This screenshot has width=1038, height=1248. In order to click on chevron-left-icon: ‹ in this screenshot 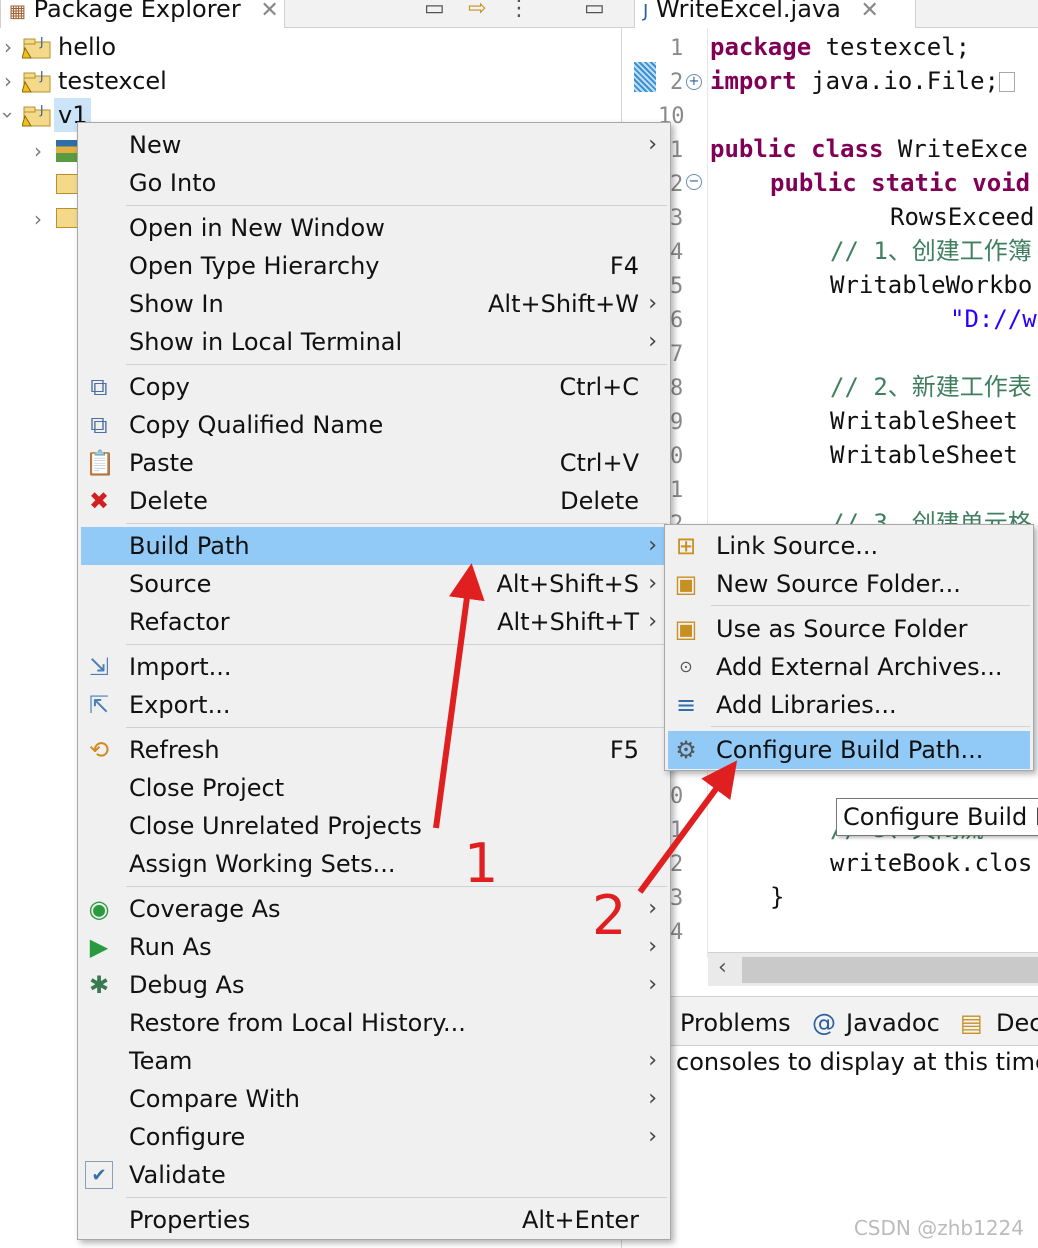, I will do `click(722, 967)`.